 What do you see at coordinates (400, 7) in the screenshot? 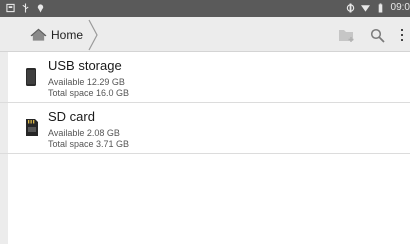
I see `status-time: 09:0` at bounding box center [400, 7].